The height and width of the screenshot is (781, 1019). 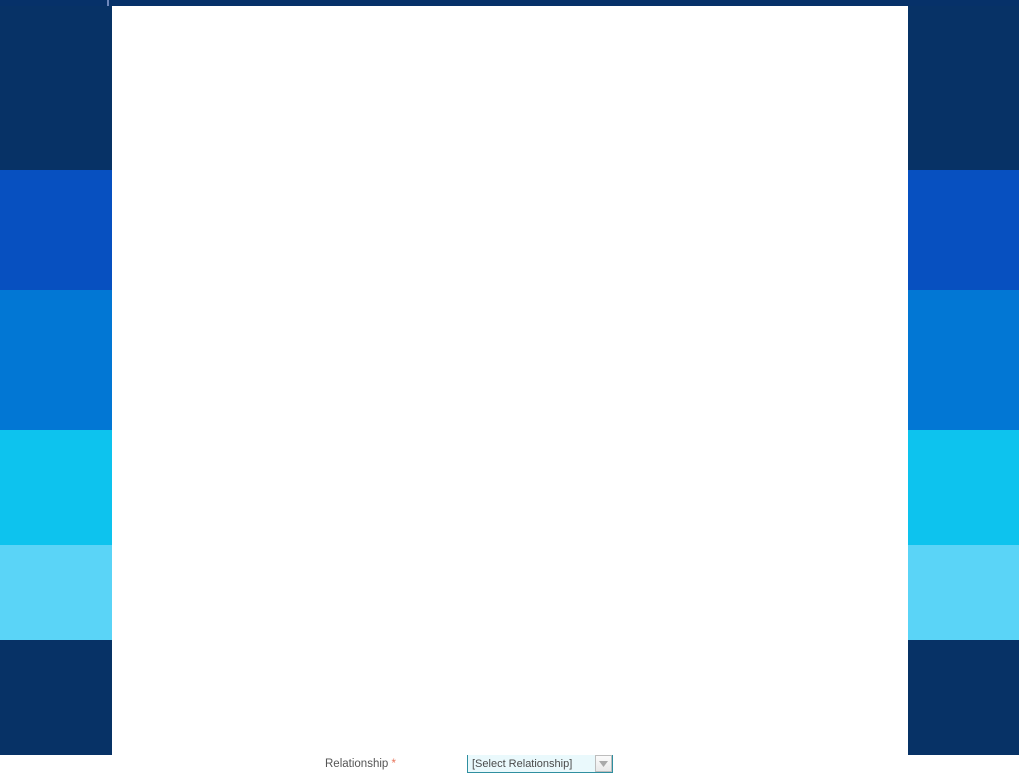 I want to click on select-value: [Select Relationship], so click(x=522, y=763).